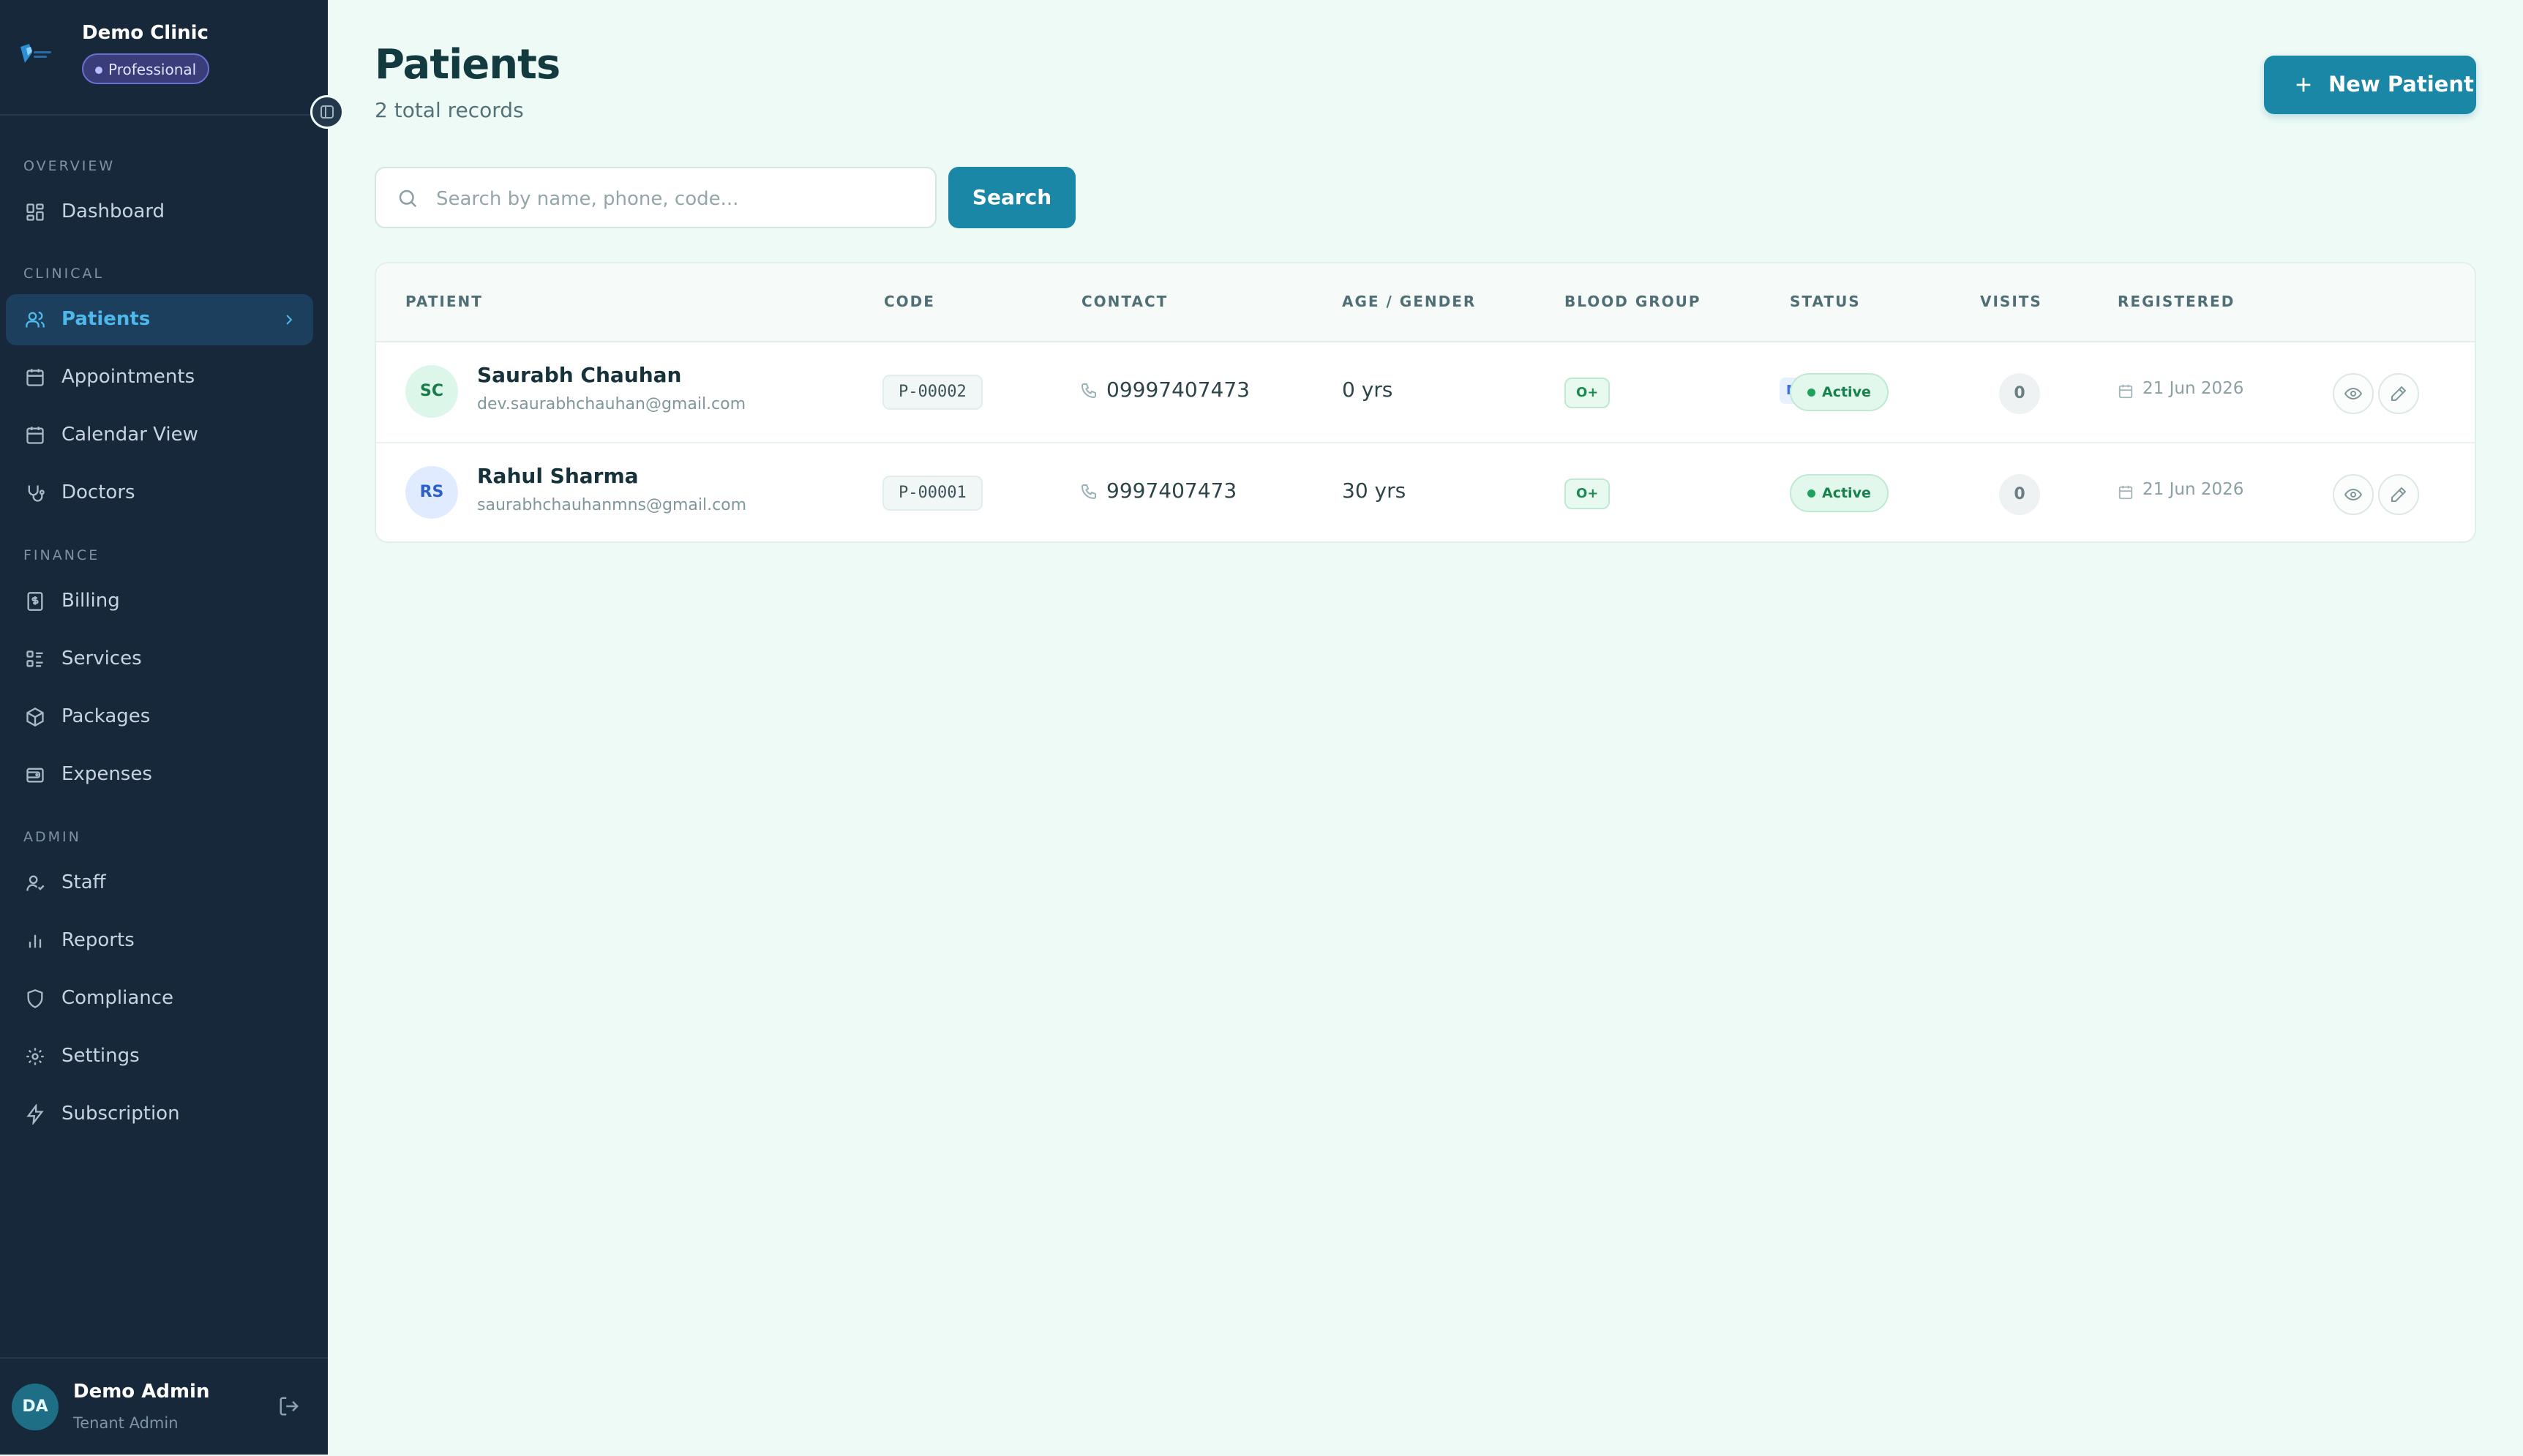  What do you see at coordinates (1587, 494) in the screenshot?
I see `blood-group-badge: O+` at bounding box center [1587, 494].